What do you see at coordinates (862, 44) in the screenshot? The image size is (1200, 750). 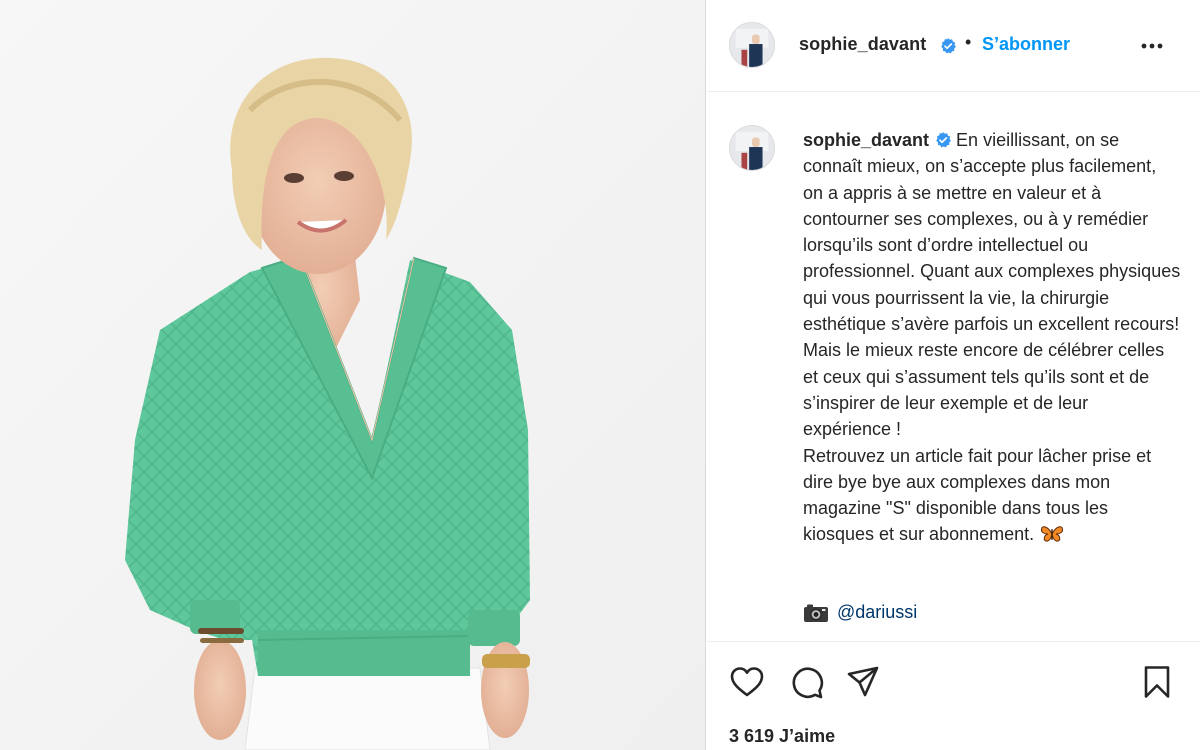 I see `header-username: sophie_davant` at bounding box center [862, 44].